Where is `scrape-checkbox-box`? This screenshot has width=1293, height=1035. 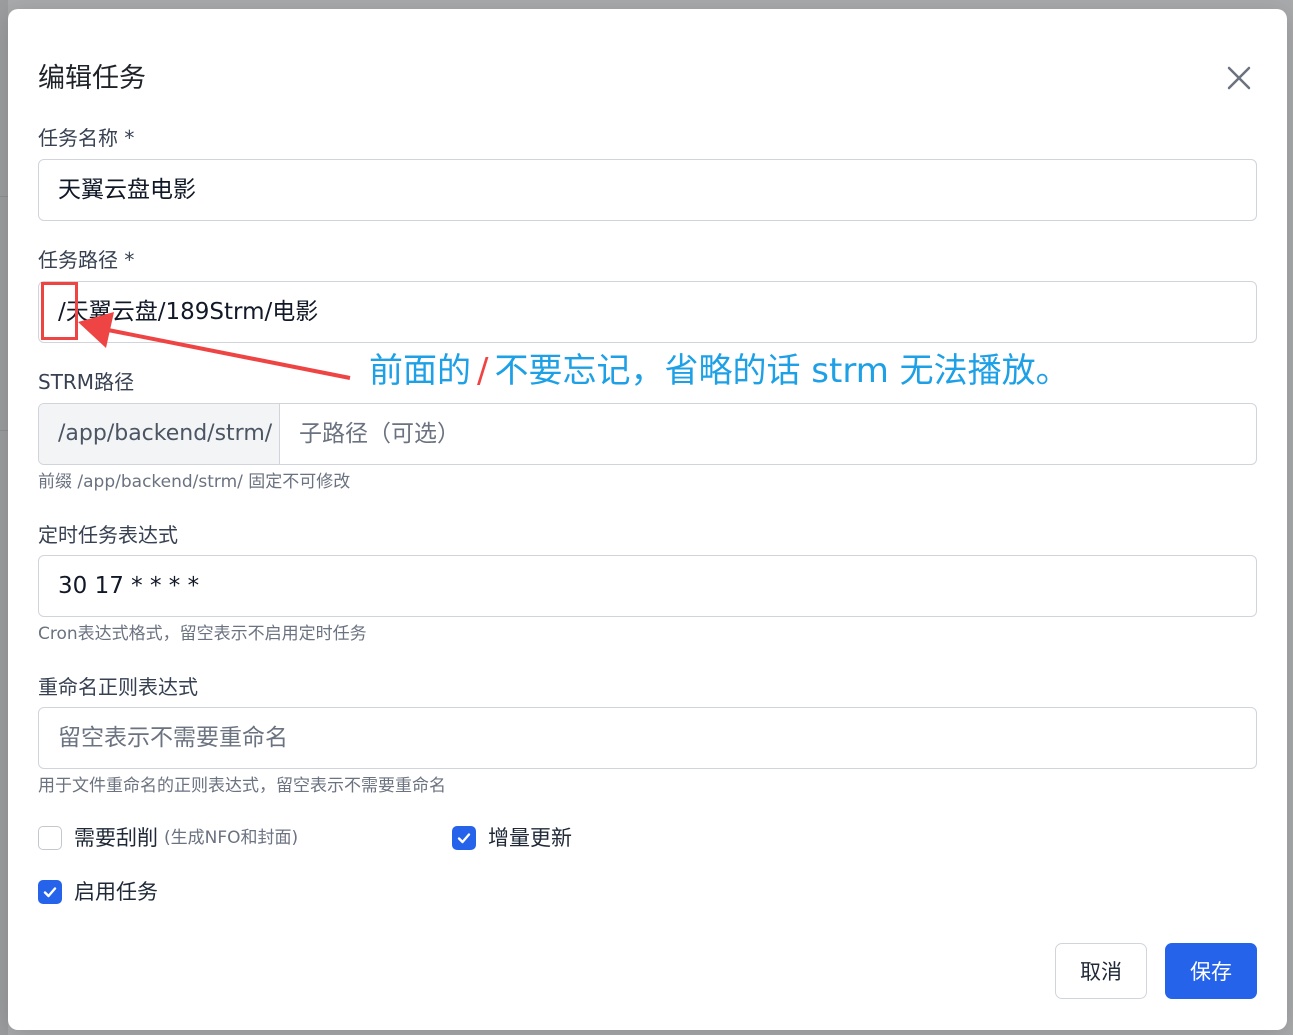
scrape-checkbox-box is located at coordinates (50, 838).